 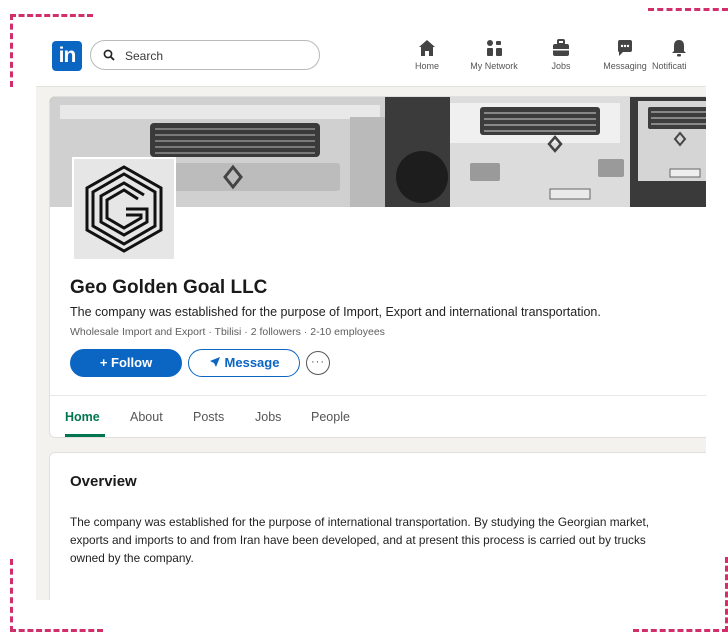 What do you see at coordinates (426, 66) in the screenshot?
I see `nav-label: Home` at bounding box center [426, 66].